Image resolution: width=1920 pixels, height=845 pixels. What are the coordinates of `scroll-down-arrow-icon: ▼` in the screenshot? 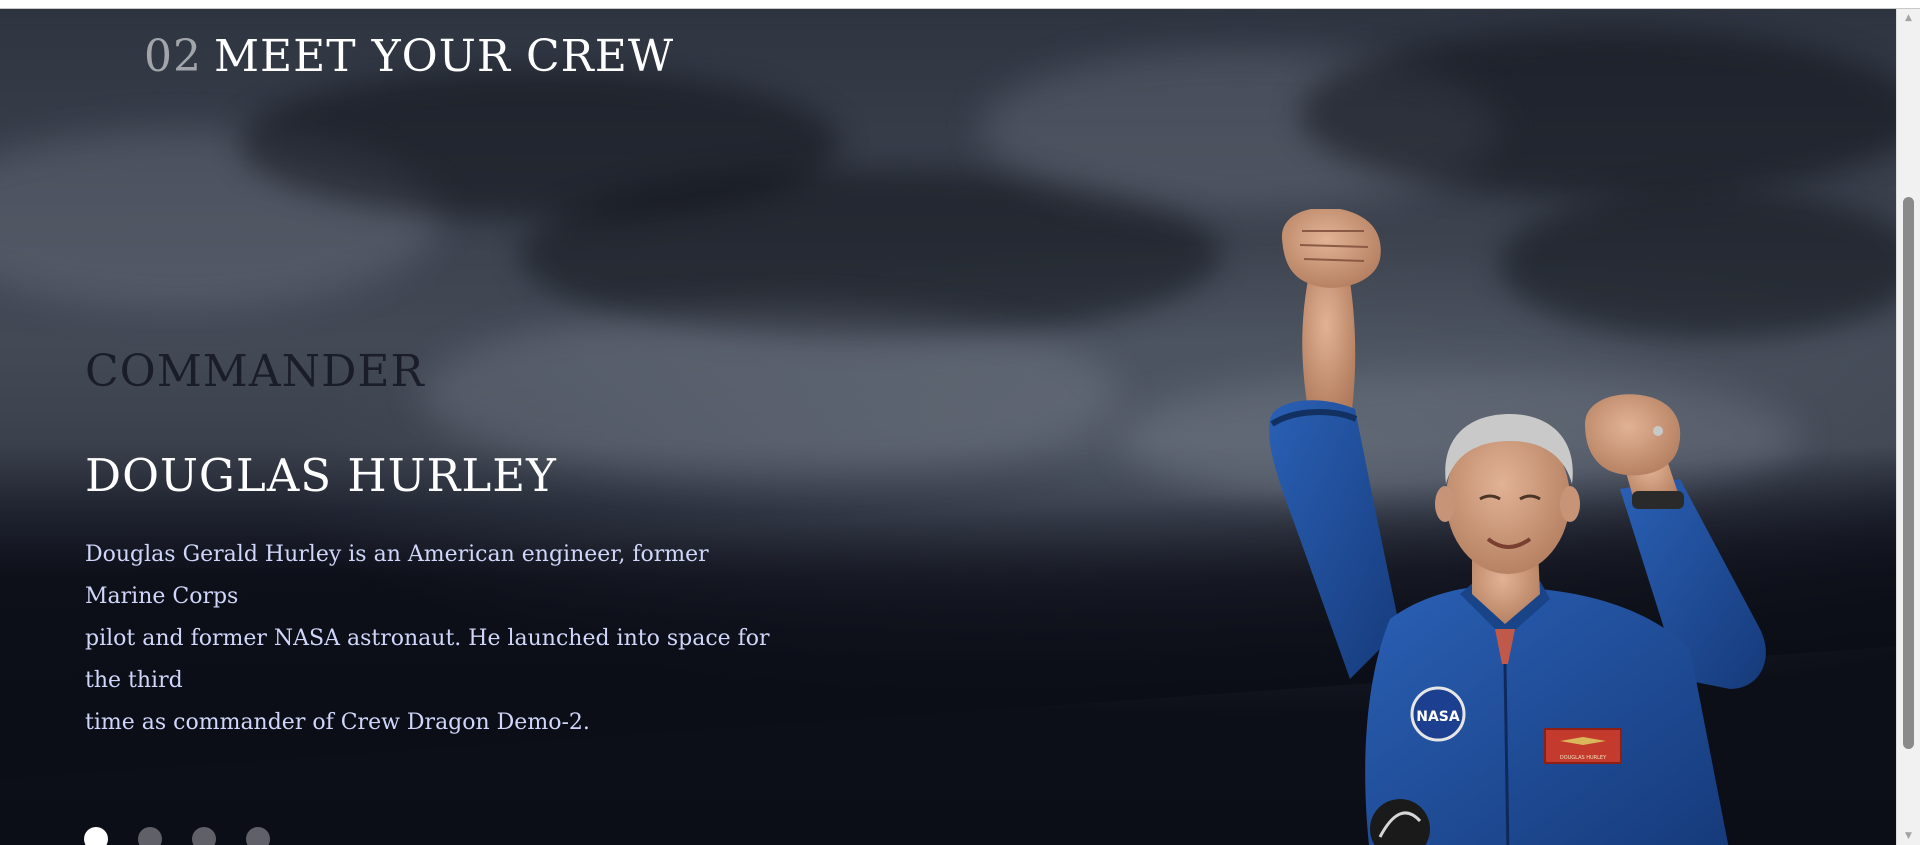 It's located at (1908, 836).